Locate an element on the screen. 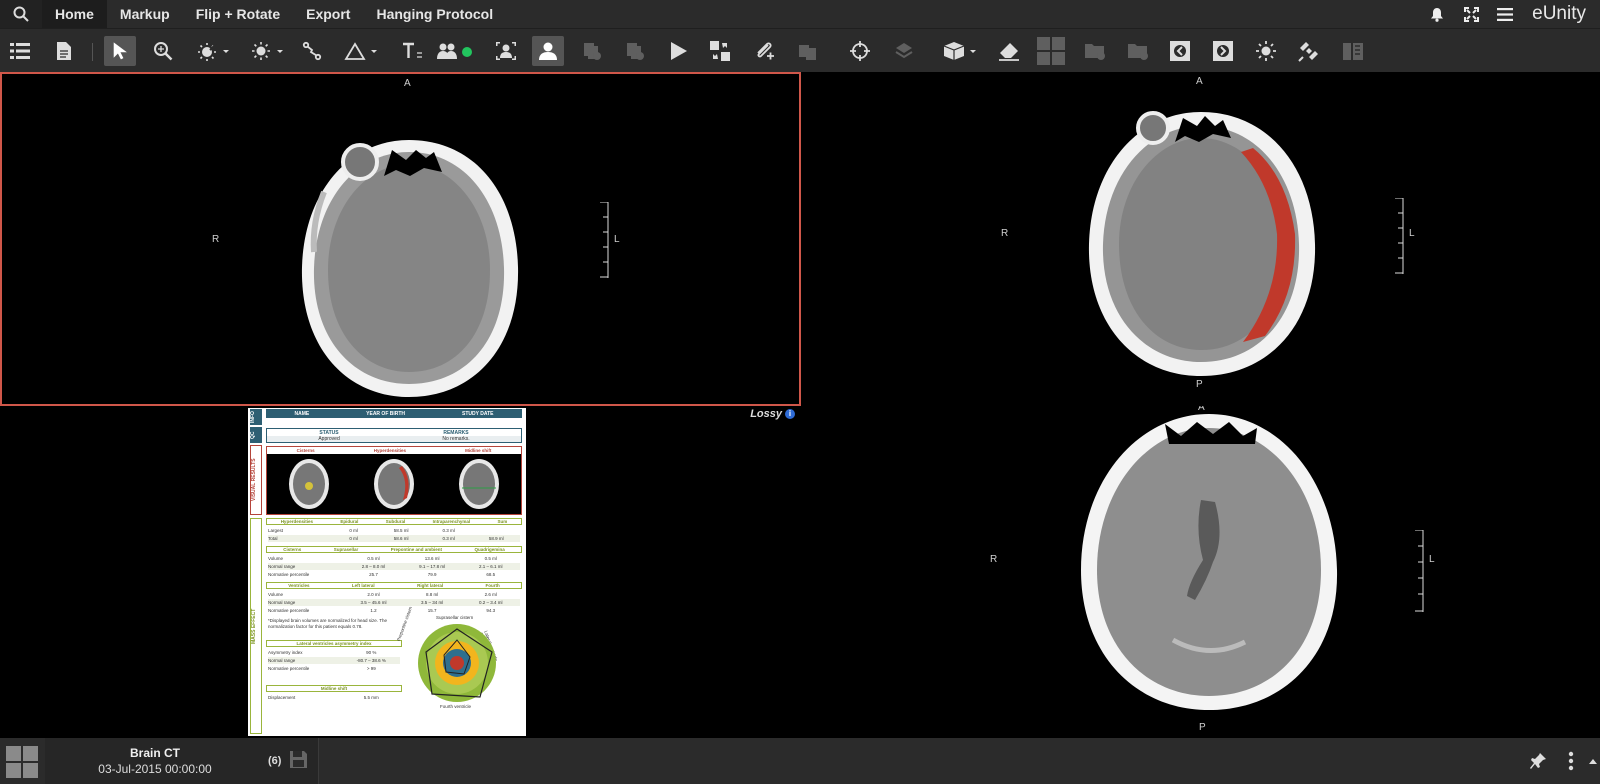 This screenshot has width=1600, height=784. tool-play is located at coordinates (678, 51).